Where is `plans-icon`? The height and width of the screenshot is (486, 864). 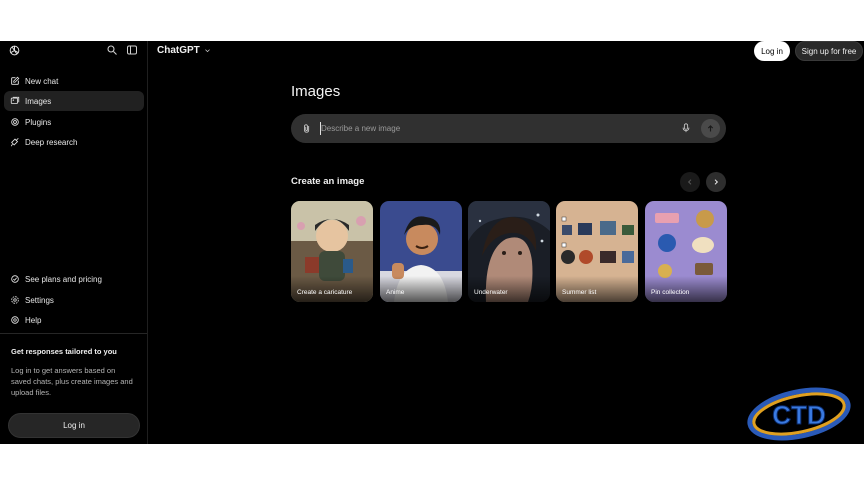
plans-icon is located at coordinates (15, 279).